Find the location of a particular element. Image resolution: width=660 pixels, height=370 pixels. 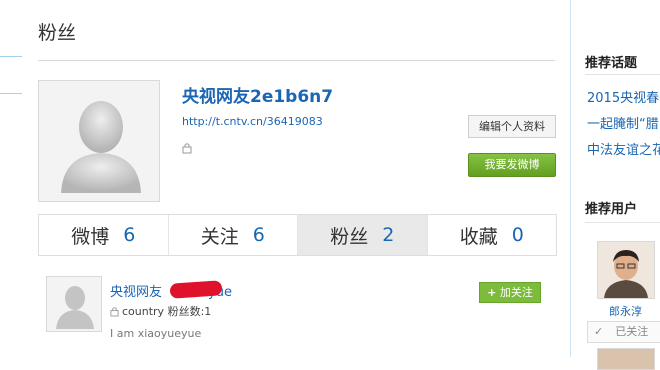

plus-icon: + is located at coordinates (492, 292).